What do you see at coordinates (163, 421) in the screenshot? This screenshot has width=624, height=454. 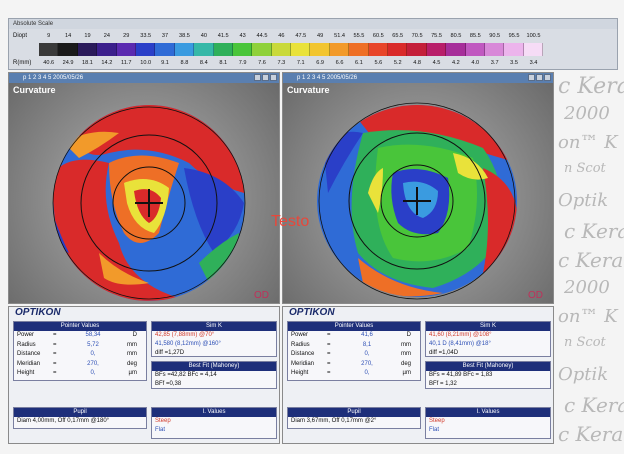 I see `ivalues-steep: Steep` at bounding box center [163, 421].